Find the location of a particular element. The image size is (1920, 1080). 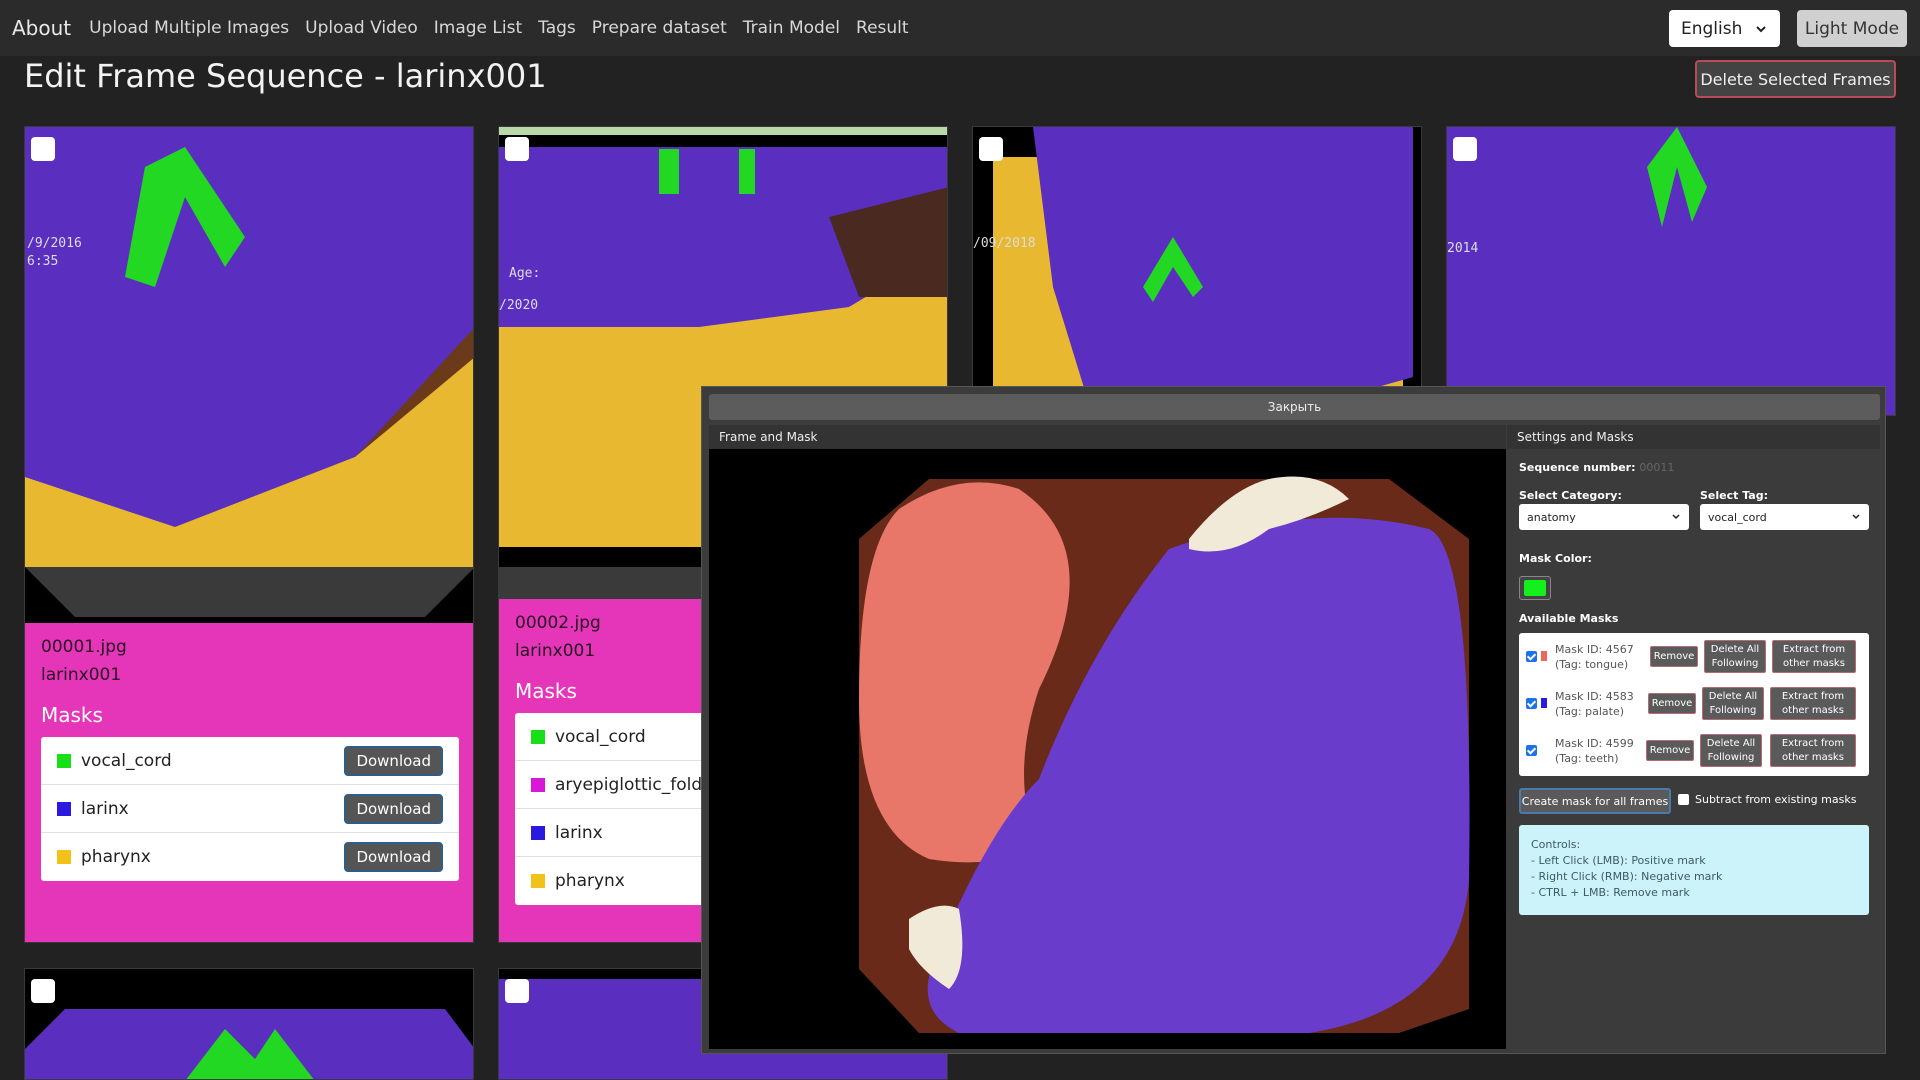

mask-id: Mask ID: 4599 is located at coordinates (1594, 743).